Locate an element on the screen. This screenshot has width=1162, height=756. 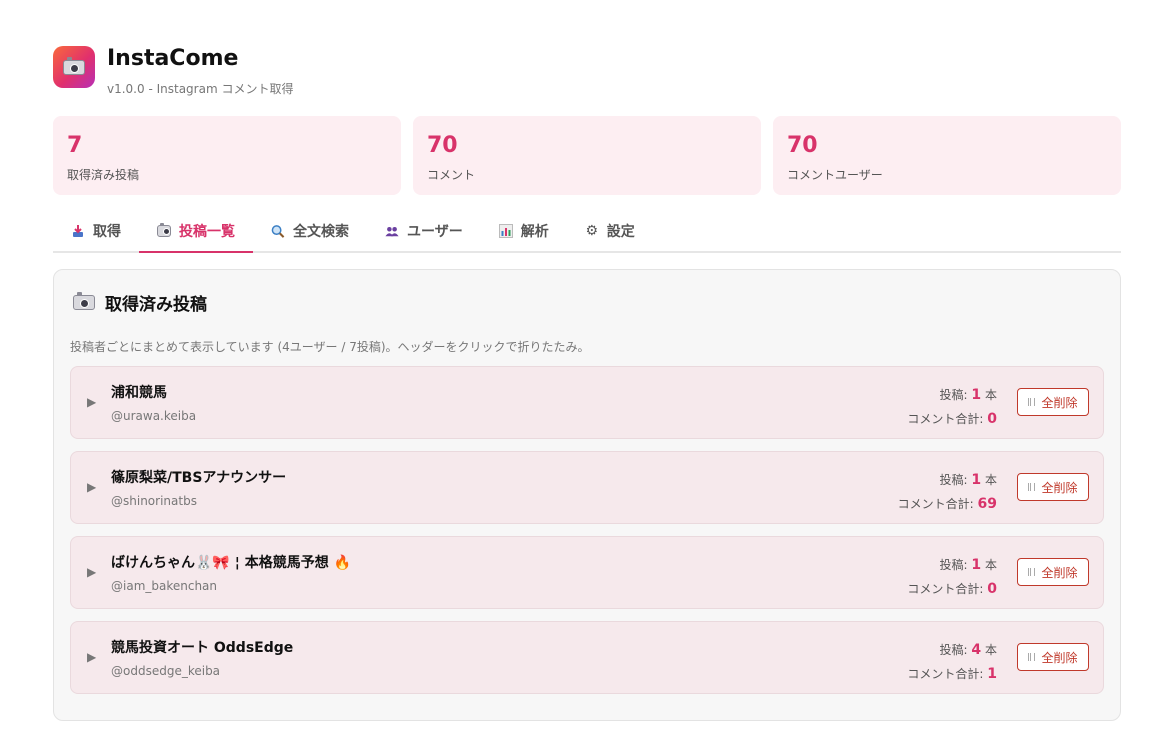
gear-icon: ⚙ is located at coordinates (592, 231).